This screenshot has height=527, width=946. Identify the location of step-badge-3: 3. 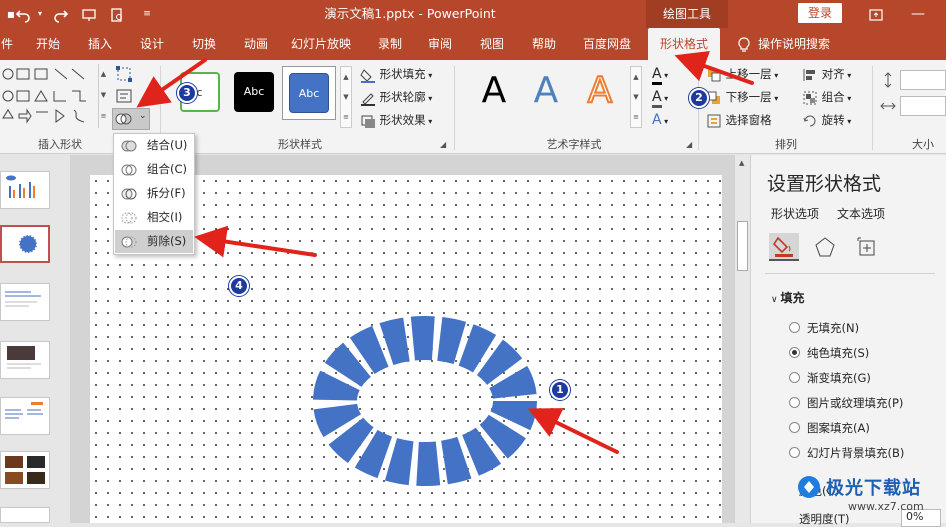
(187, 93).